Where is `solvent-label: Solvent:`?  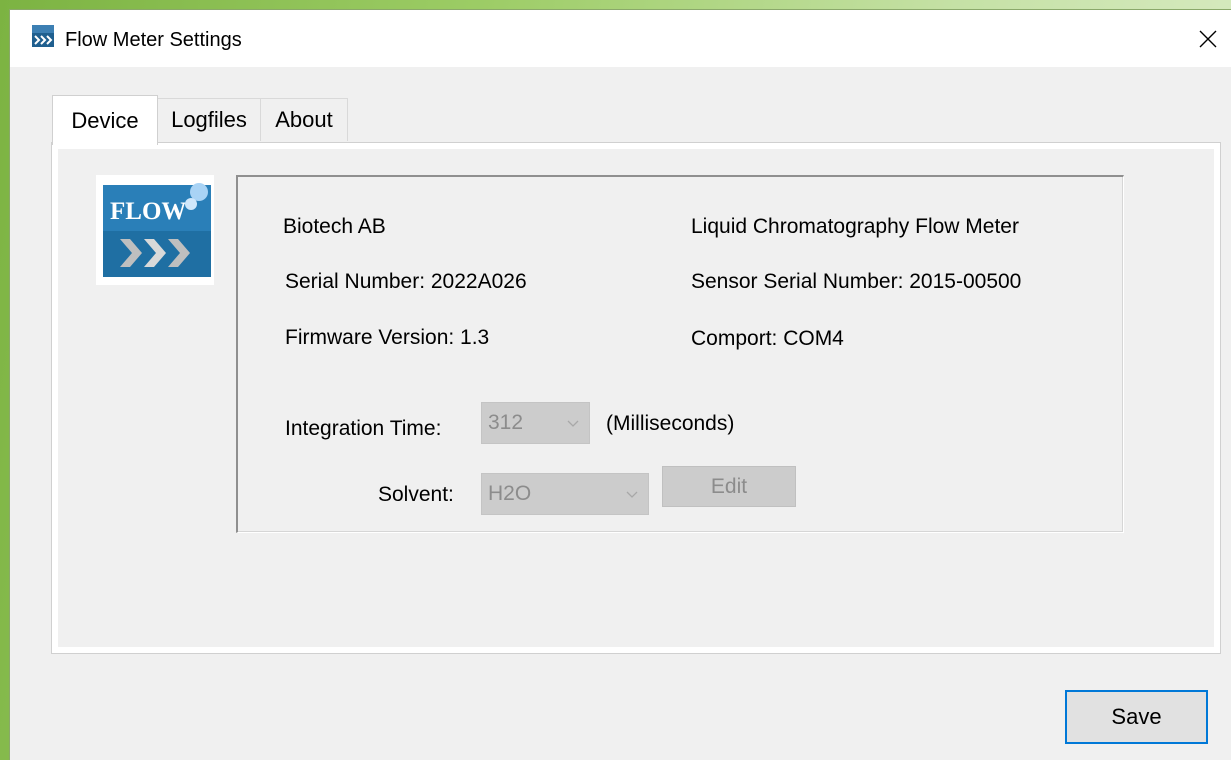
solvent-label: Solvent: is located at coordinates (416, 494).